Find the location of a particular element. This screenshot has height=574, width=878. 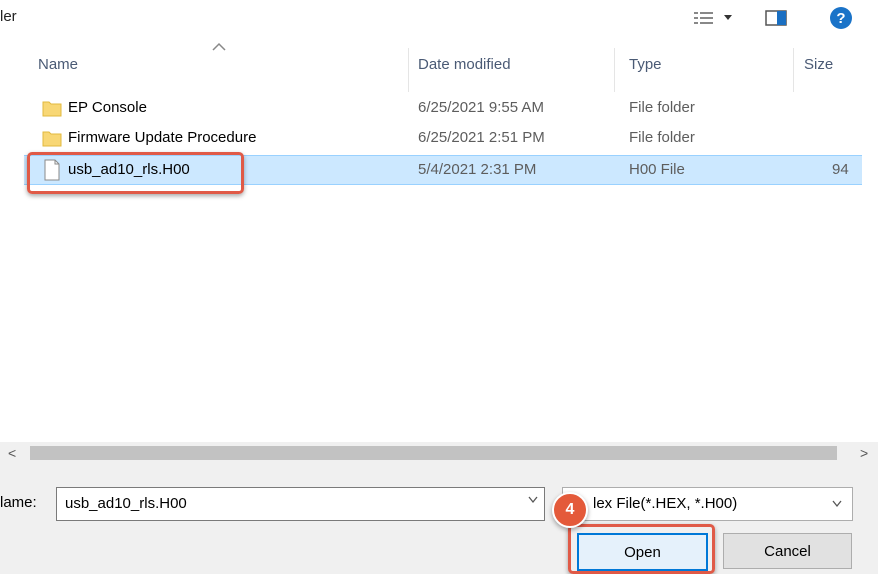

preview-pane-icon is located at coordinates (776, 18).